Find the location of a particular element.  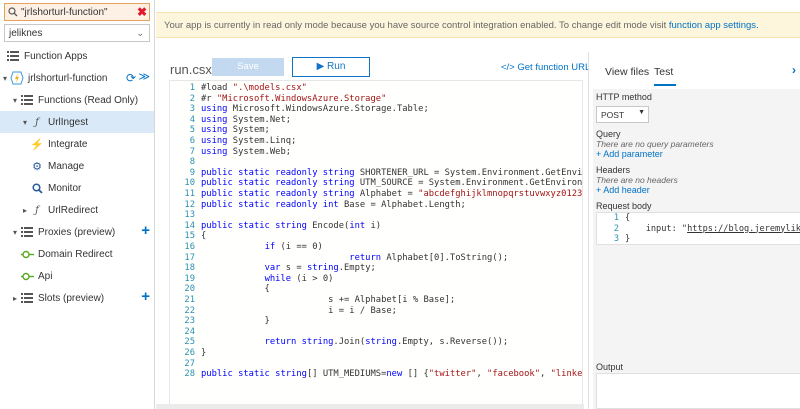

chevron-down-icon: ▼ is located at coordinates (641, 112).